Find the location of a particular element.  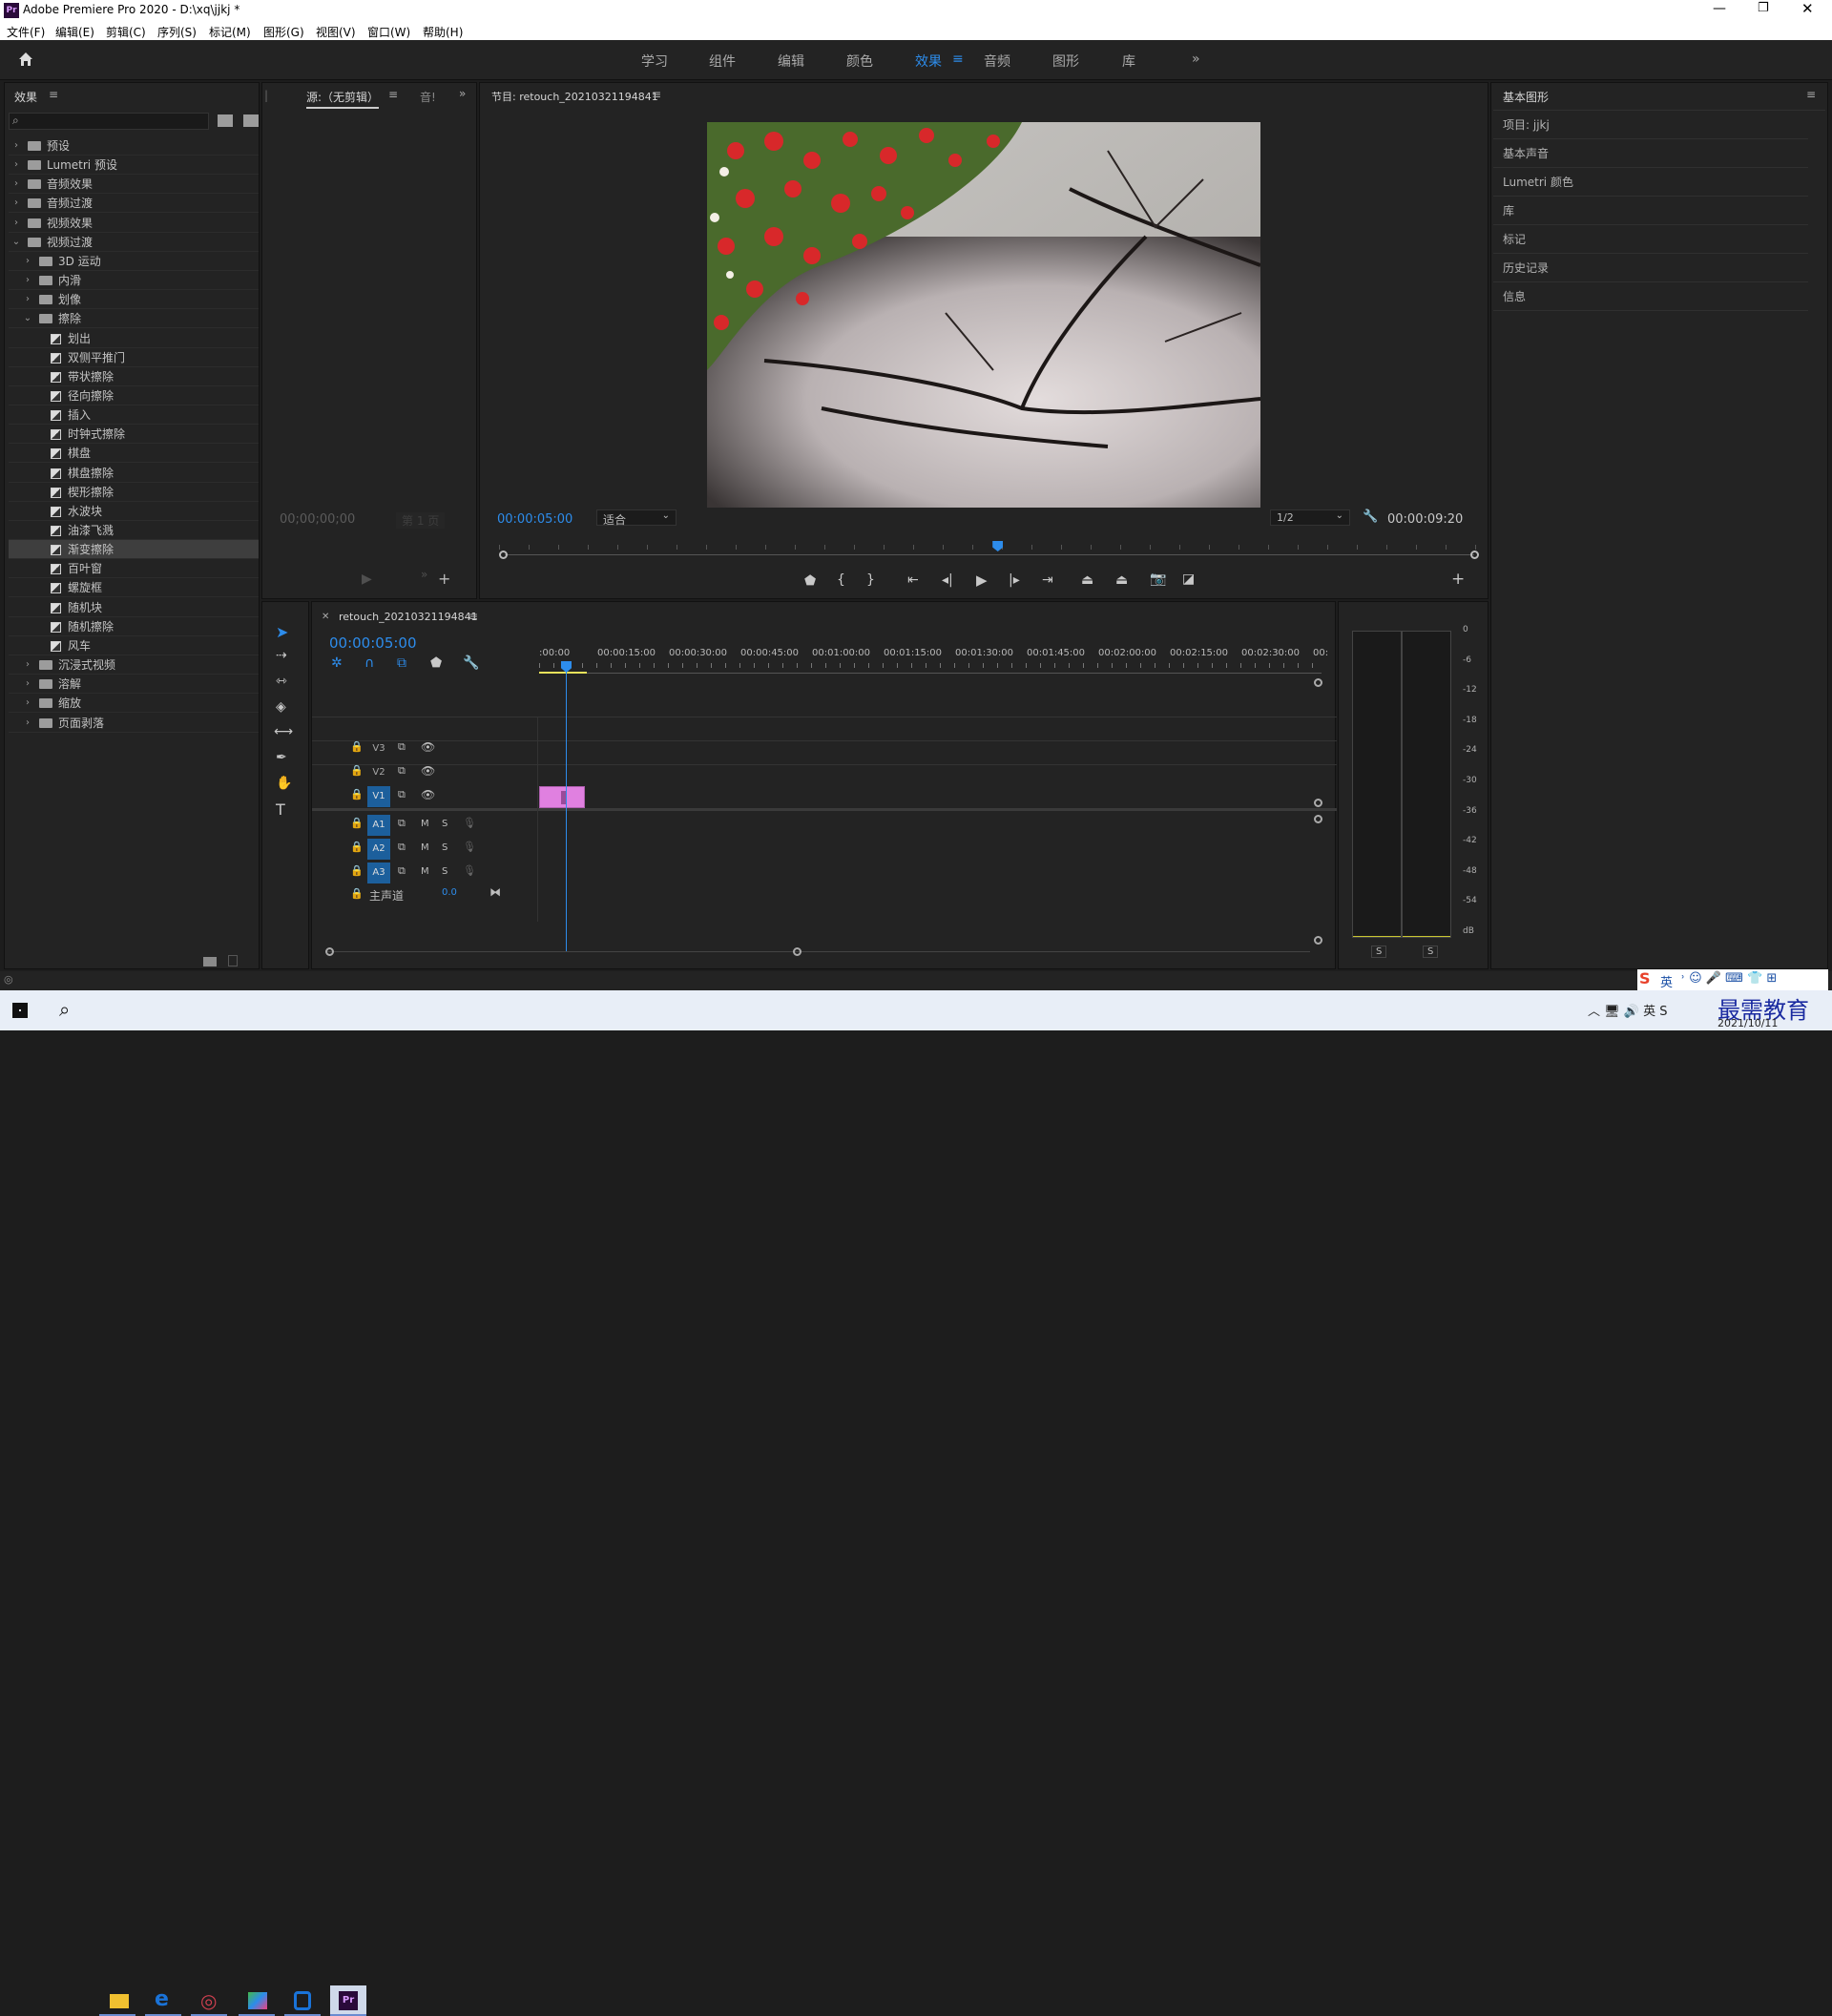

more-panels-icon: » is located at coordinates (462, 93).